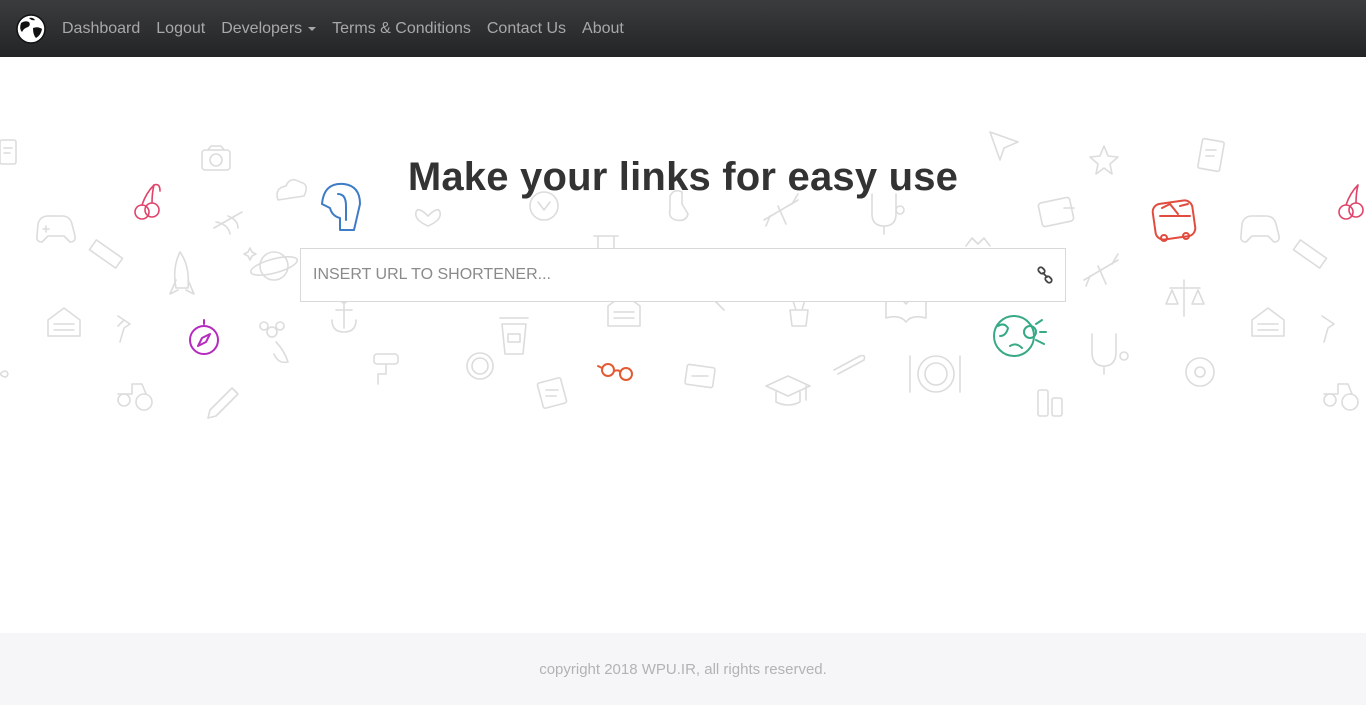 This screenshot has width=1366, height=707. What do you see at coordinates (1020, 336) in the screenshot?
I see `globe-satellite-icon` at bounding box center [1020, 336].